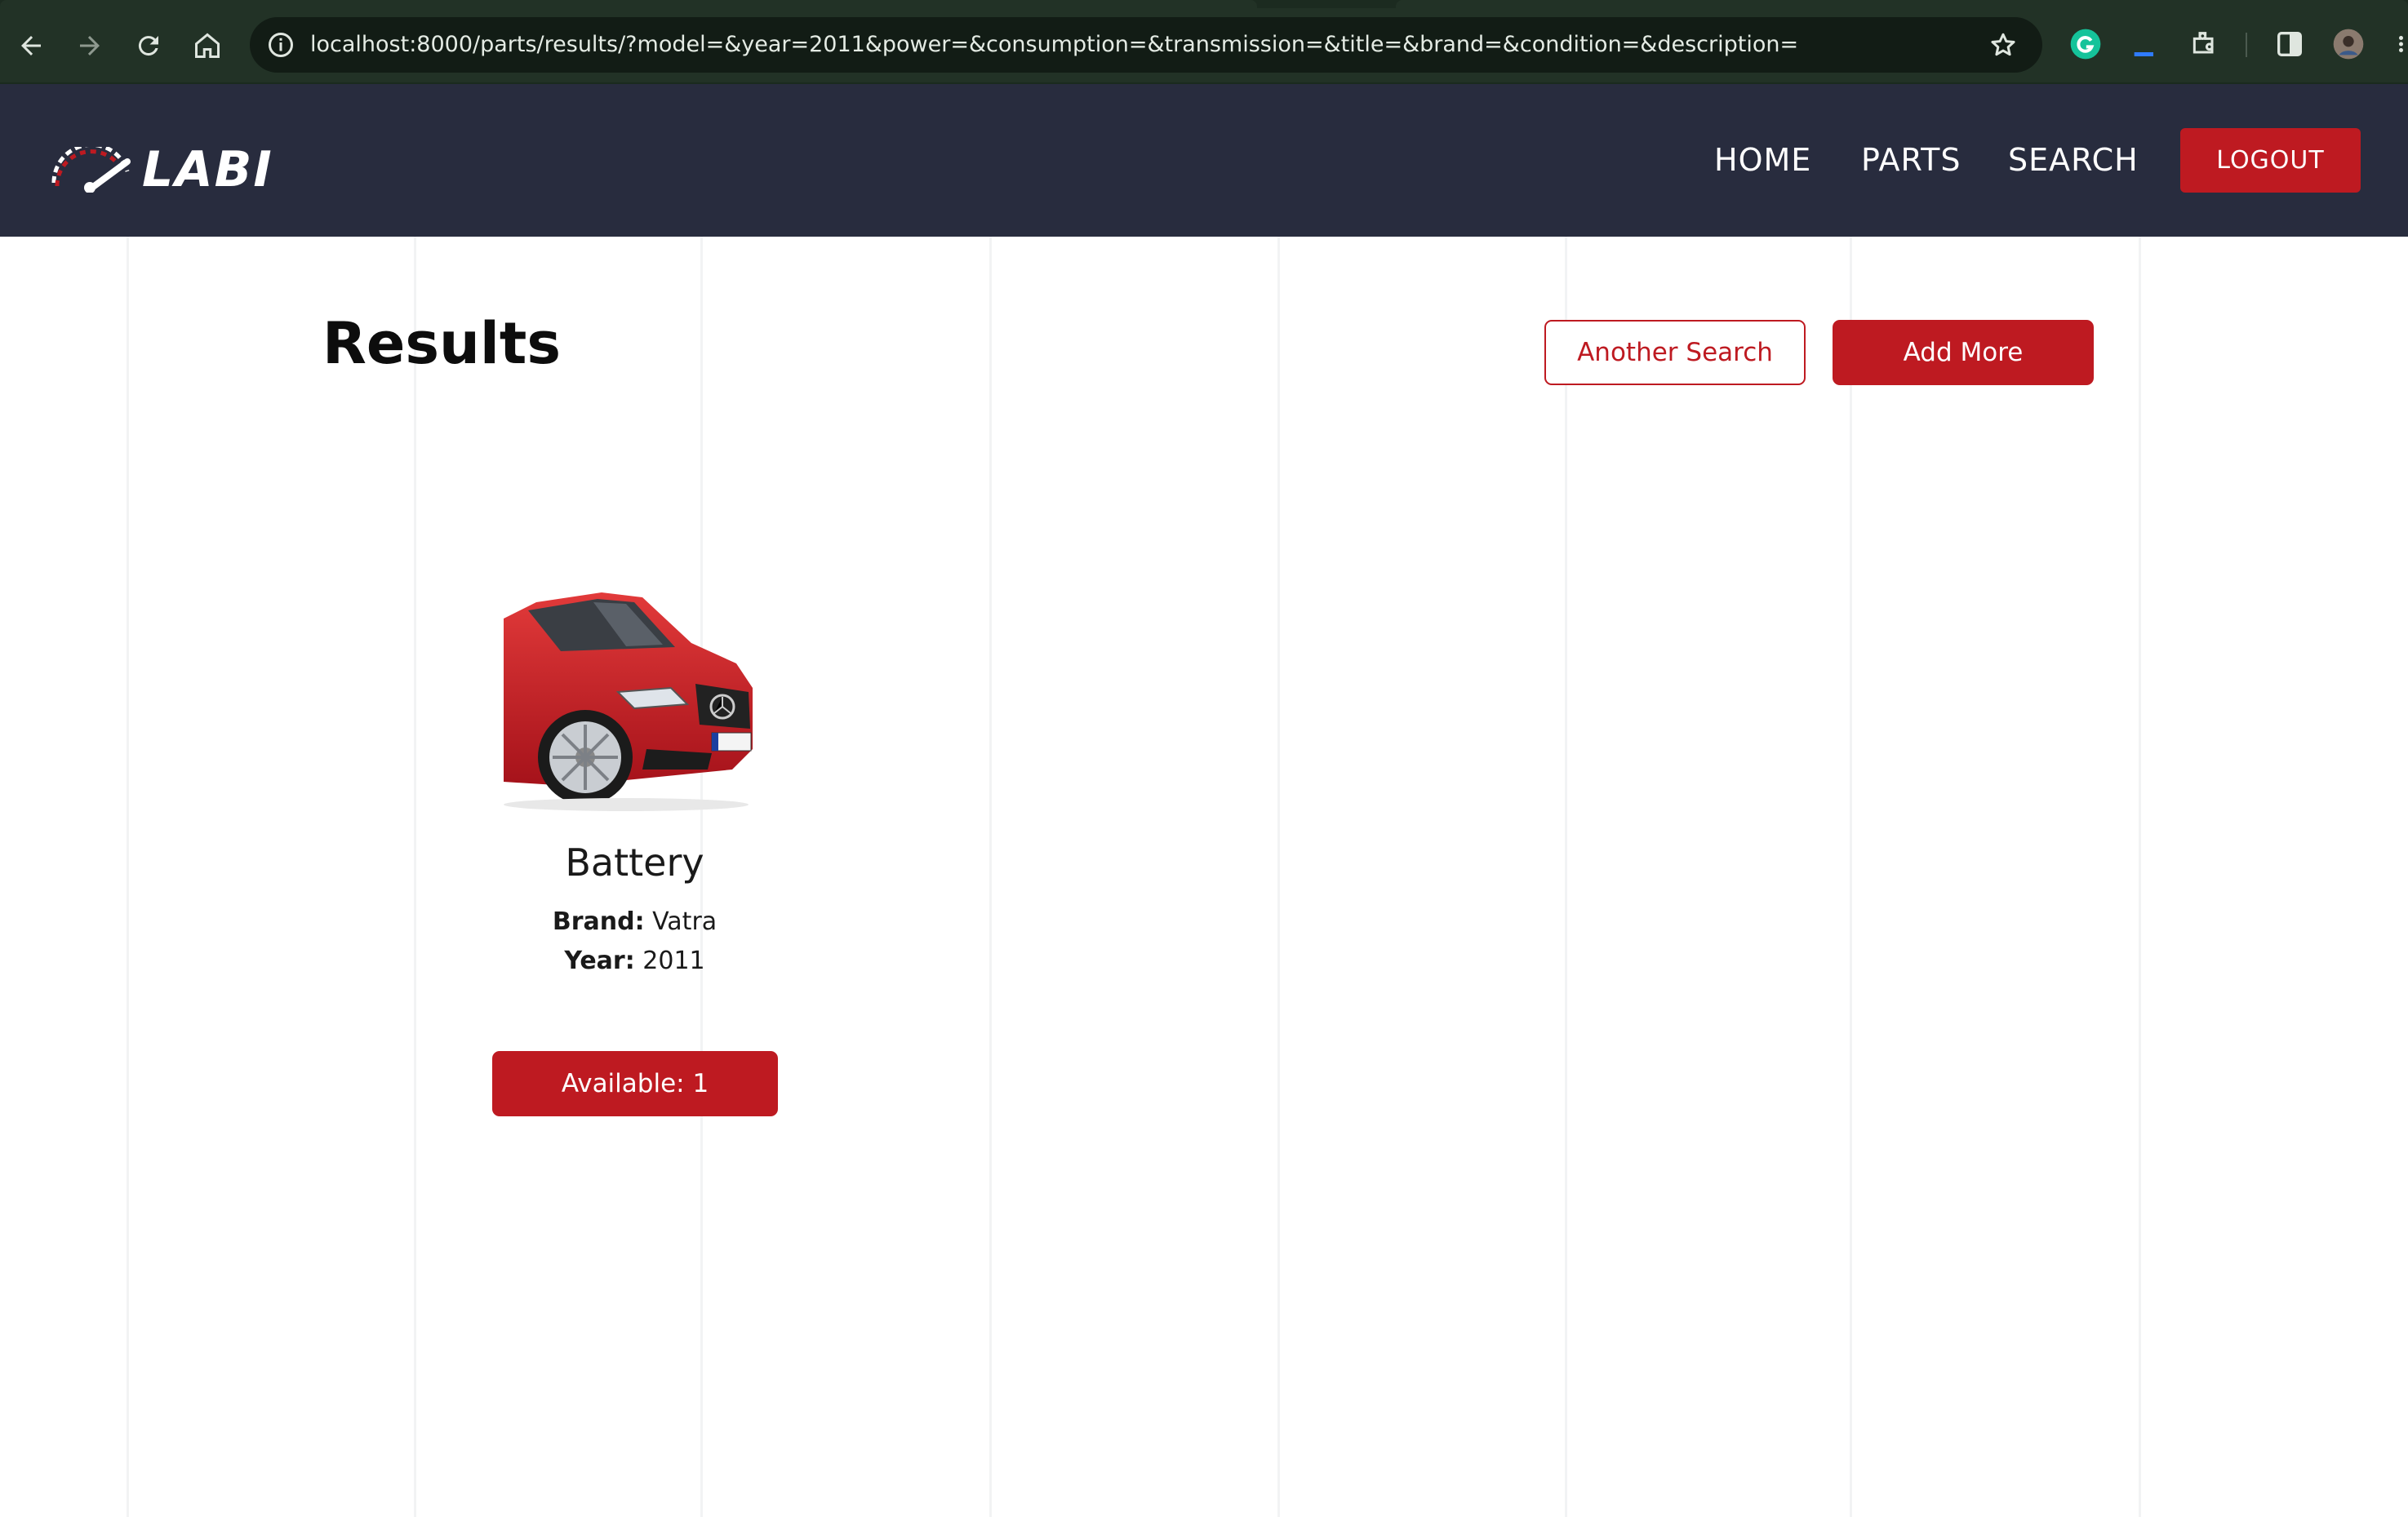  Describe the element at coordinates (598, 922) in the screenshot. I see `brand-label: Brand:` at that location.